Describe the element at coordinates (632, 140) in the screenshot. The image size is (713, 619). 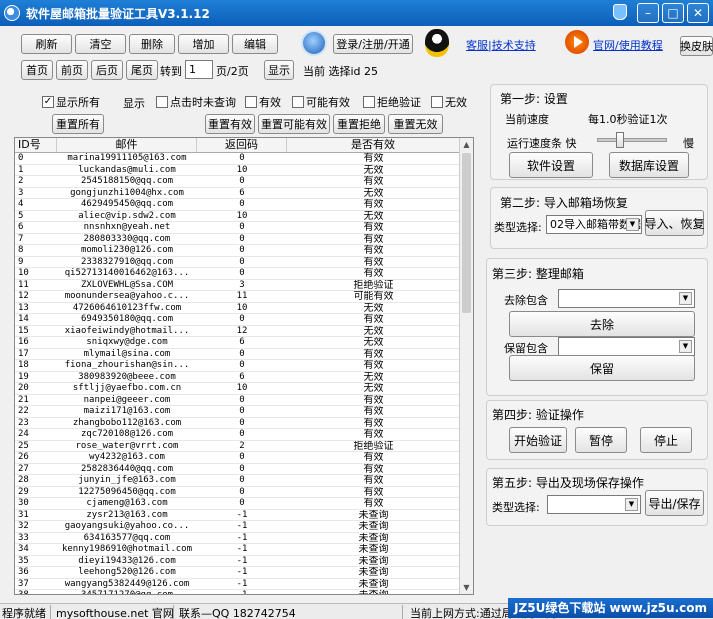
I see `speed-slider` at that location.